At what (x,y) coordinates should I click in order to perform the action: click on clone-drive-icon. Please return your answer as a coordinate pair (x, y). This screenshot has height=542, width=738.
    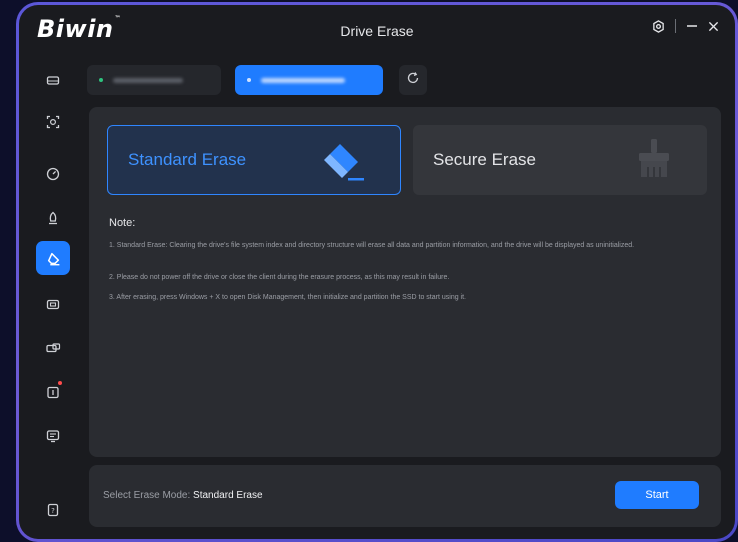
    Looking at the image, I should click on (53, 304).